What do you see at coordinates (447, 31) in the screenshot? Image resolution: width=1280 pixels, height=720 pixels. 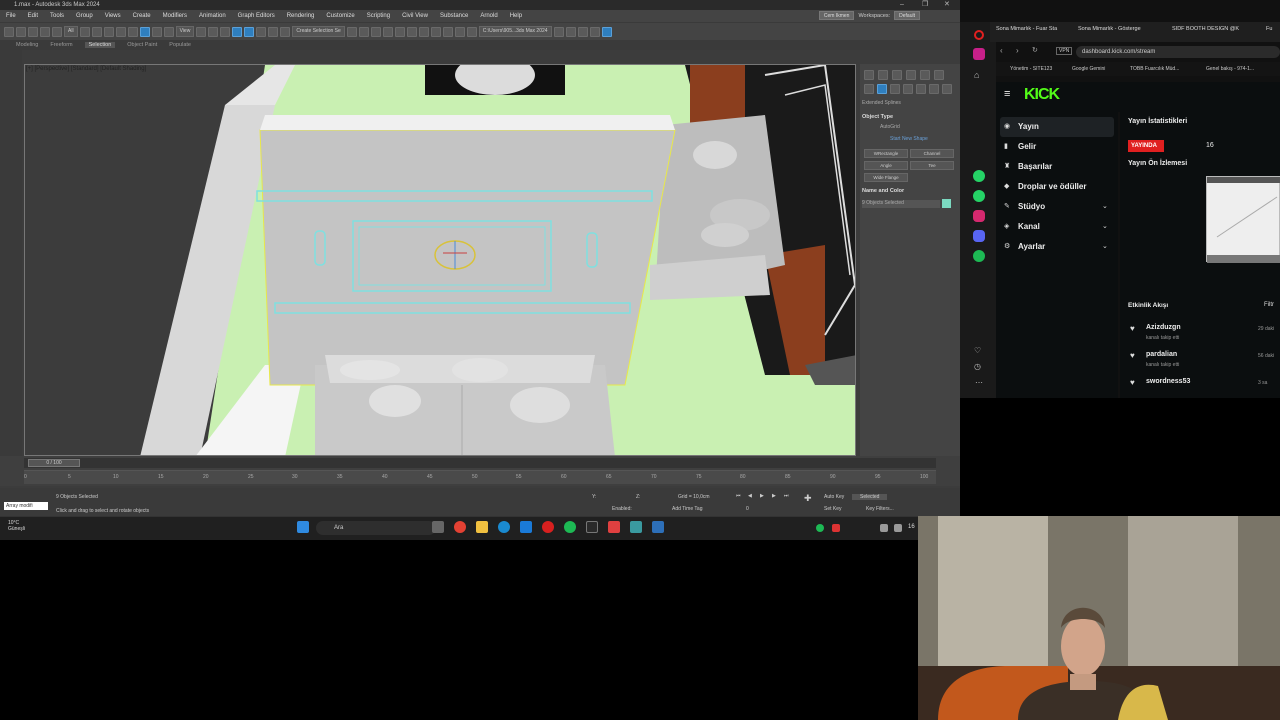 I see `render-setup-icon` at bounding box center [447, 31].